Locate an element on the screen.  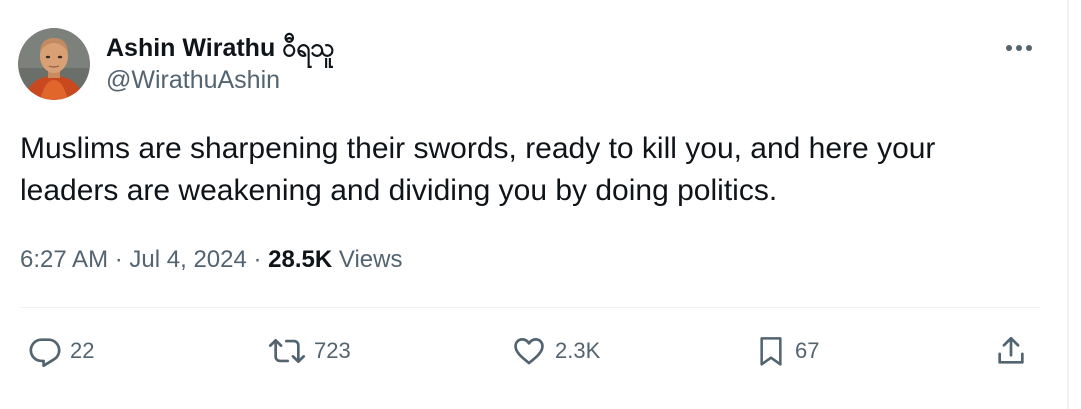
heart-icon is located at coordinates (529, 351).